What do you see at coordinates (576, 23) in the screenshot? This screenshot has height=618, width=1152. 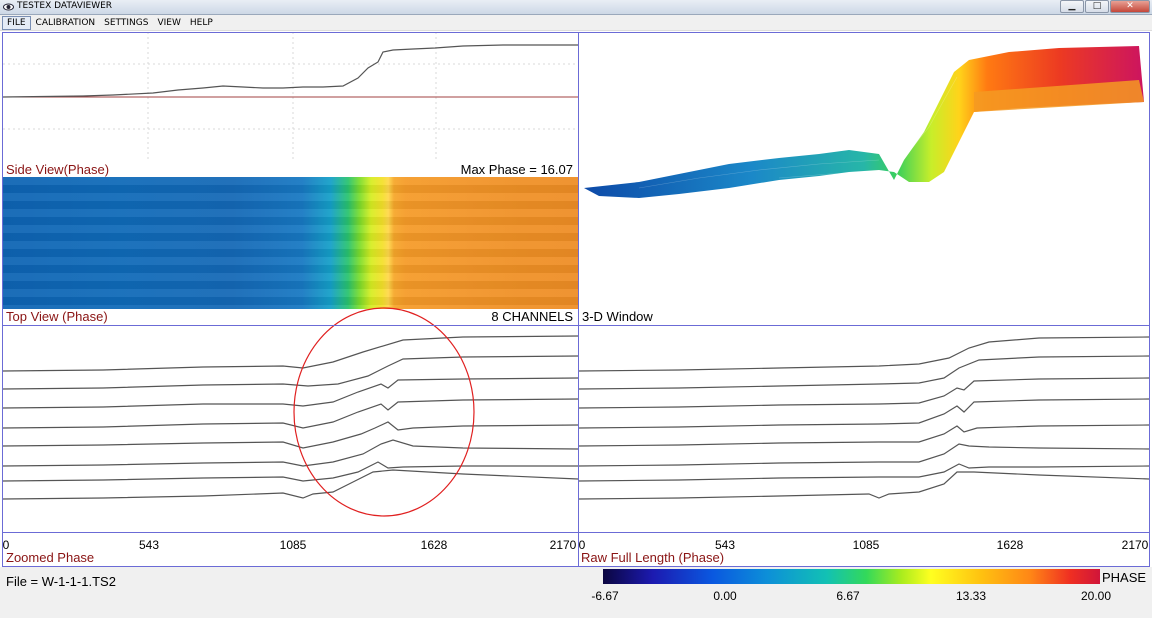 I see `menu-bar: FILE CALIBRATION SETTINGS VIEW HELP` at bounding box center [576, 23].